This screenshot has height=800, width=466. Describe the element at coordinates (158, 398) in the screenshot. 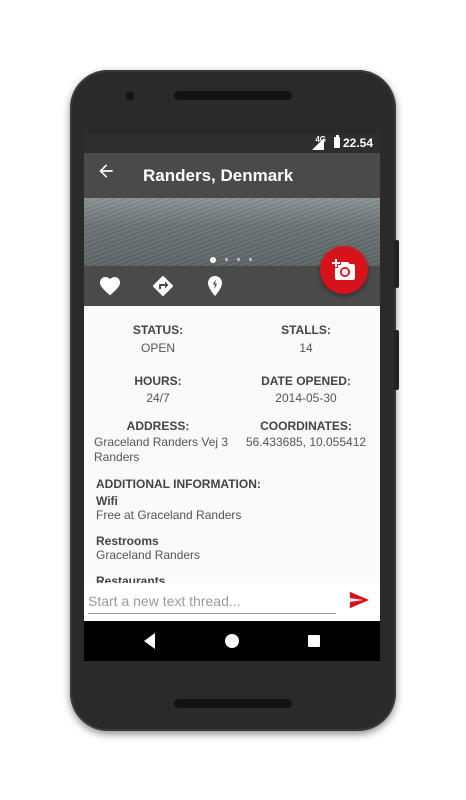

I see `hours-value: 24/7` at that location.